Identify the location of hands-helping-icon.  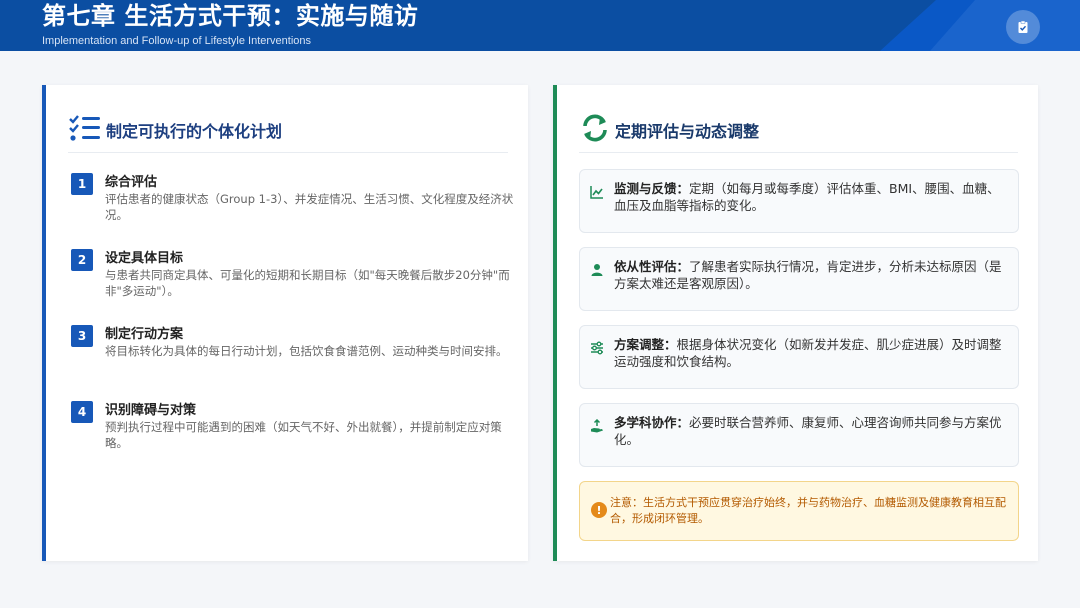
(597, 425).